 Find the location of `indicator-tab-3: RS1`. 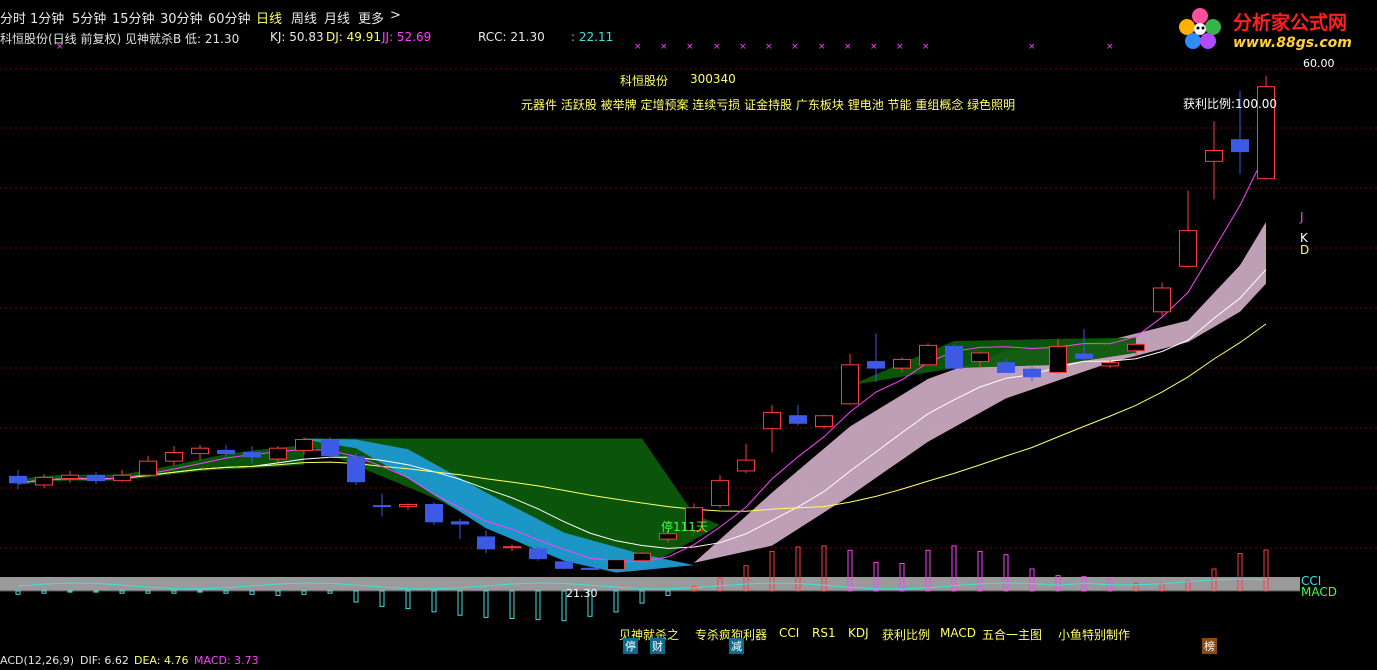

indicator-tab-3: RS1 is located at coordinates (824, 633).